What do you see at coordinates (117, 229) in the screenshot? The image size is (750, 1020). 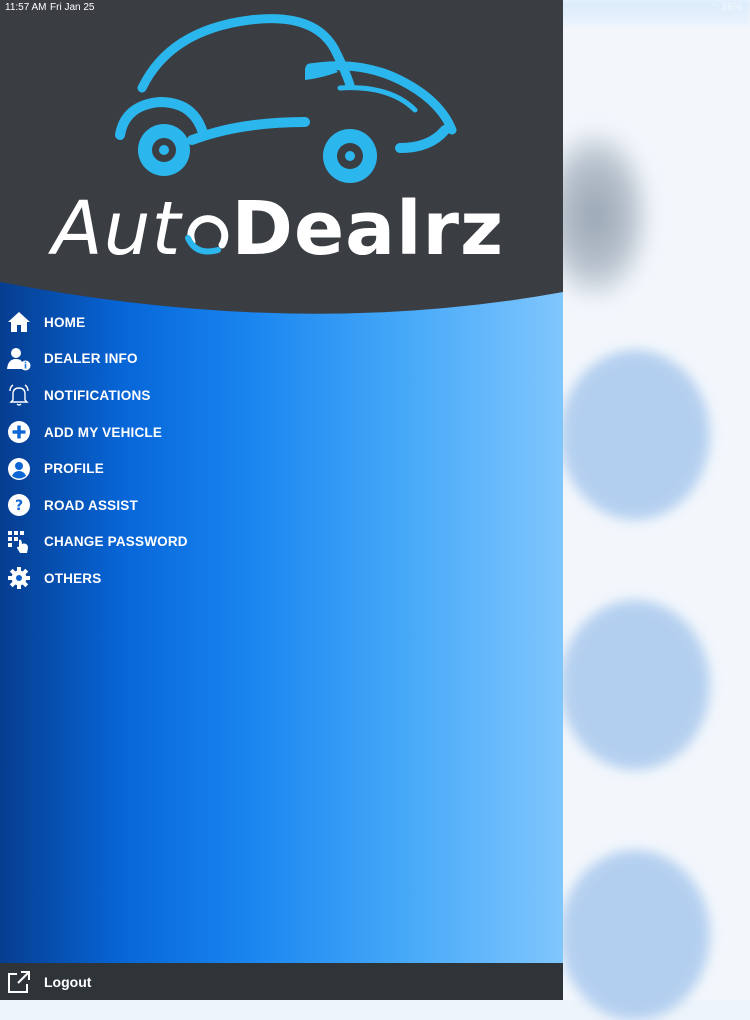 I see `logo-text-left: Aut` at bounding box center [117, 229].